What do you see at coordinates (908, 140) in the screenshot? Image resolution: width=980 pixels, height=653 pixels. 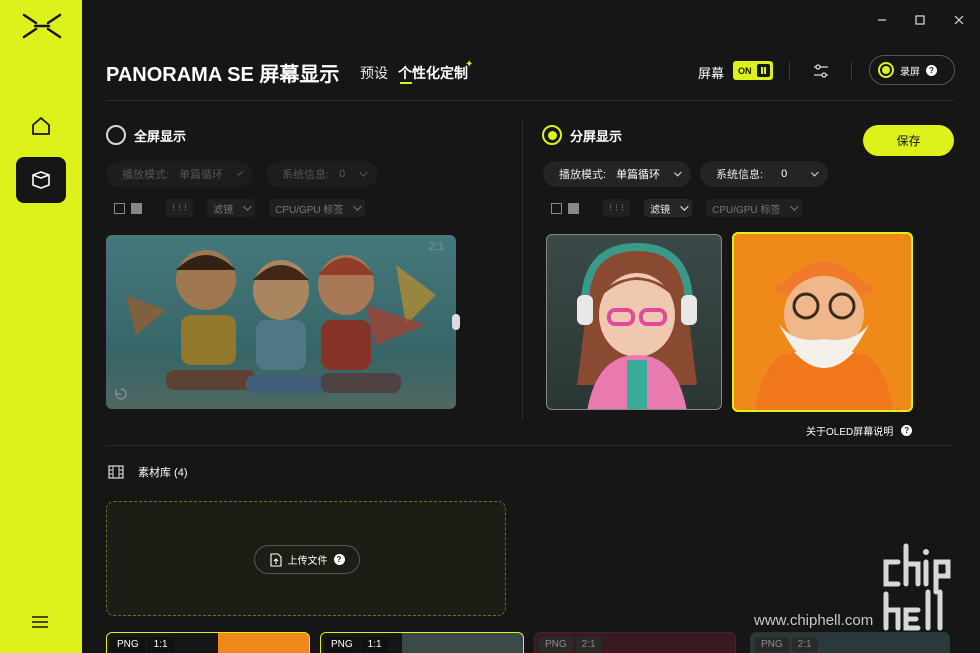 I see `save-button: 保存` at bounding box center [908, 140].